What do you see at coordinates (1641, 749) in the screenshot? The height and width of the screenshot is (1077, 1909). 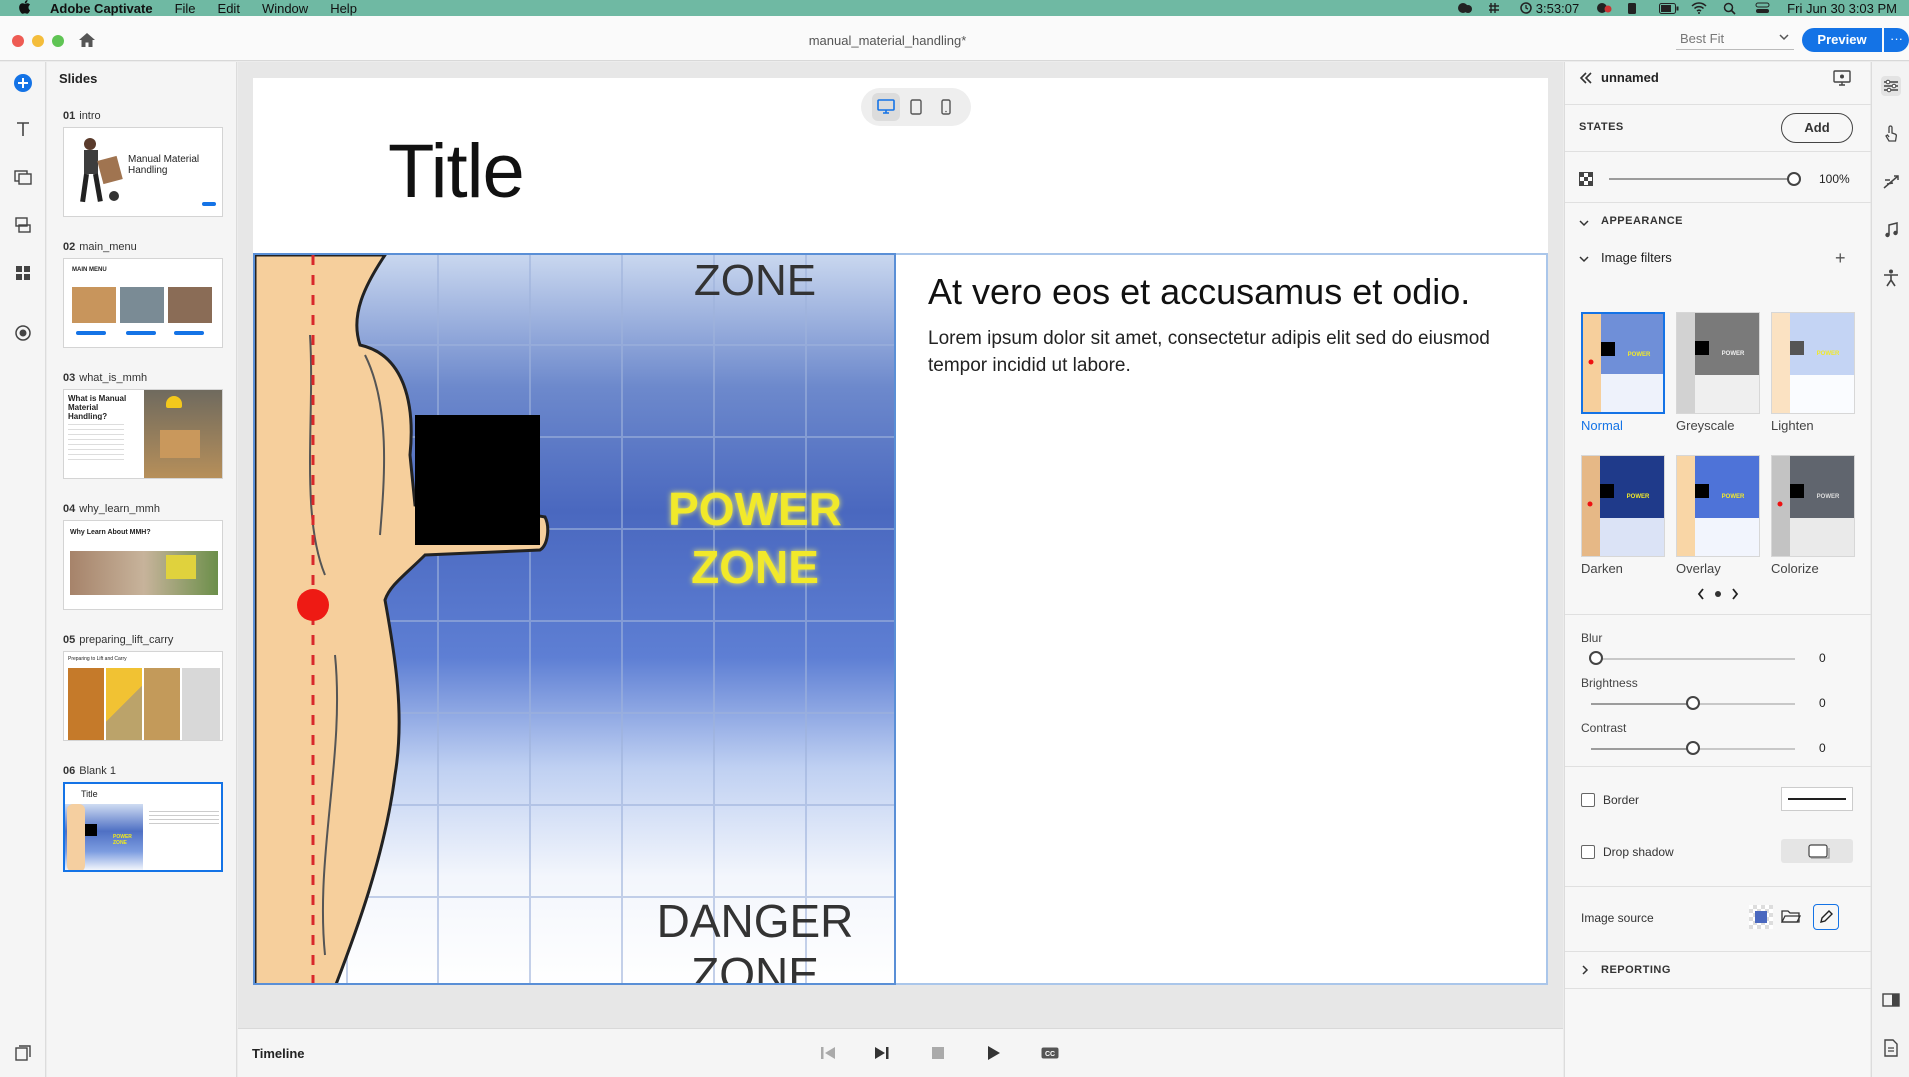 I see `contrast-slider-track` at bounding box center [1641, 749].